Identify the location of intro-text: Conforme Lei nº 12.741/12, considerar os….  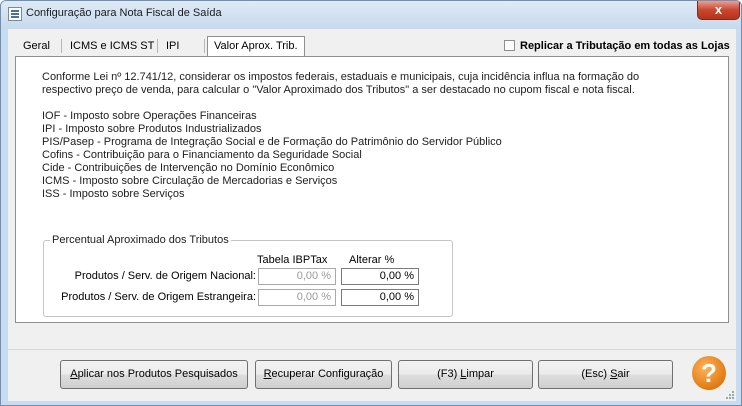
(342, 84).